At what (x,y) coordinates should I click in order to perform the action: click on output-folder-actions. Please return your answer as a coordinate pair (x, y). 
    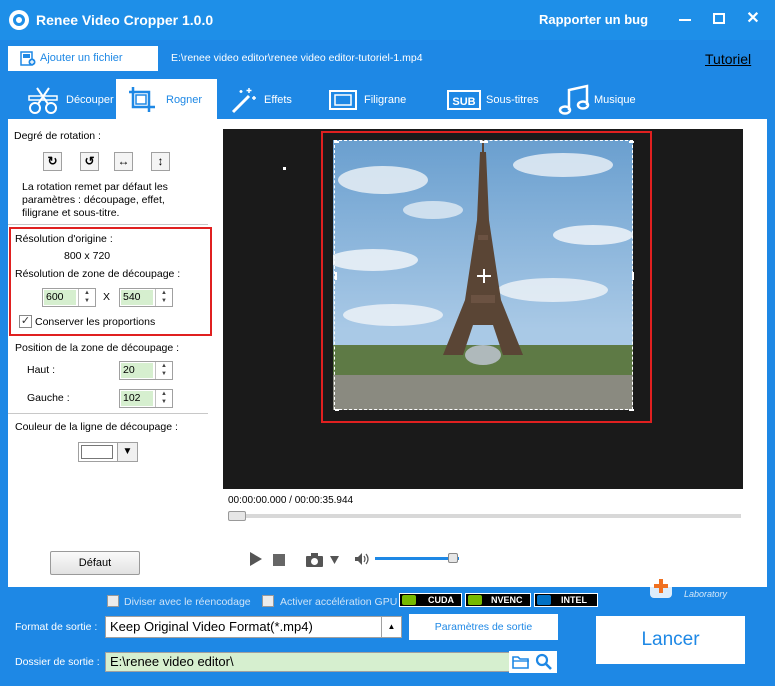
    Looking at the image, I should click on (533, 662).